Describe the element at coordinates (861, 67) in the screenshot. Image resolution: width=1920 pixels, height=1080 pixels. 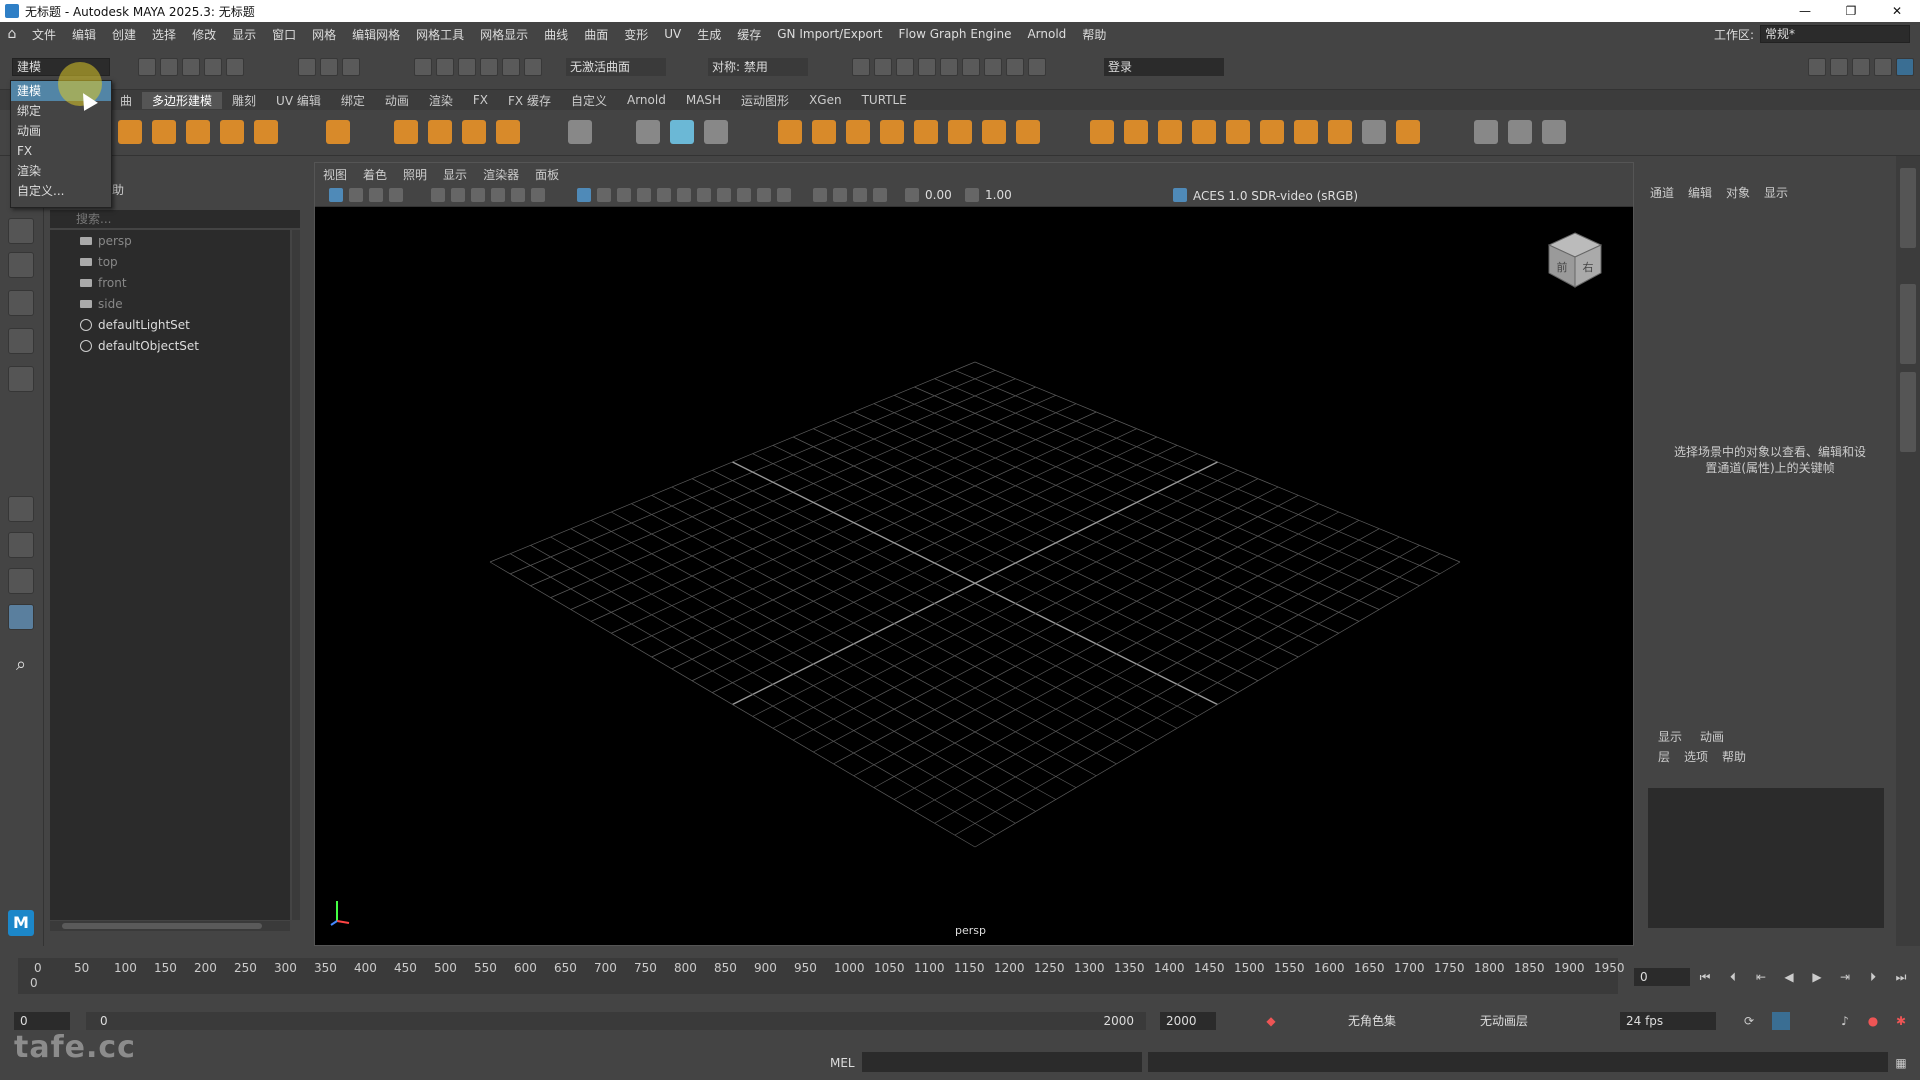
I see `render-frame-icon` at that location.